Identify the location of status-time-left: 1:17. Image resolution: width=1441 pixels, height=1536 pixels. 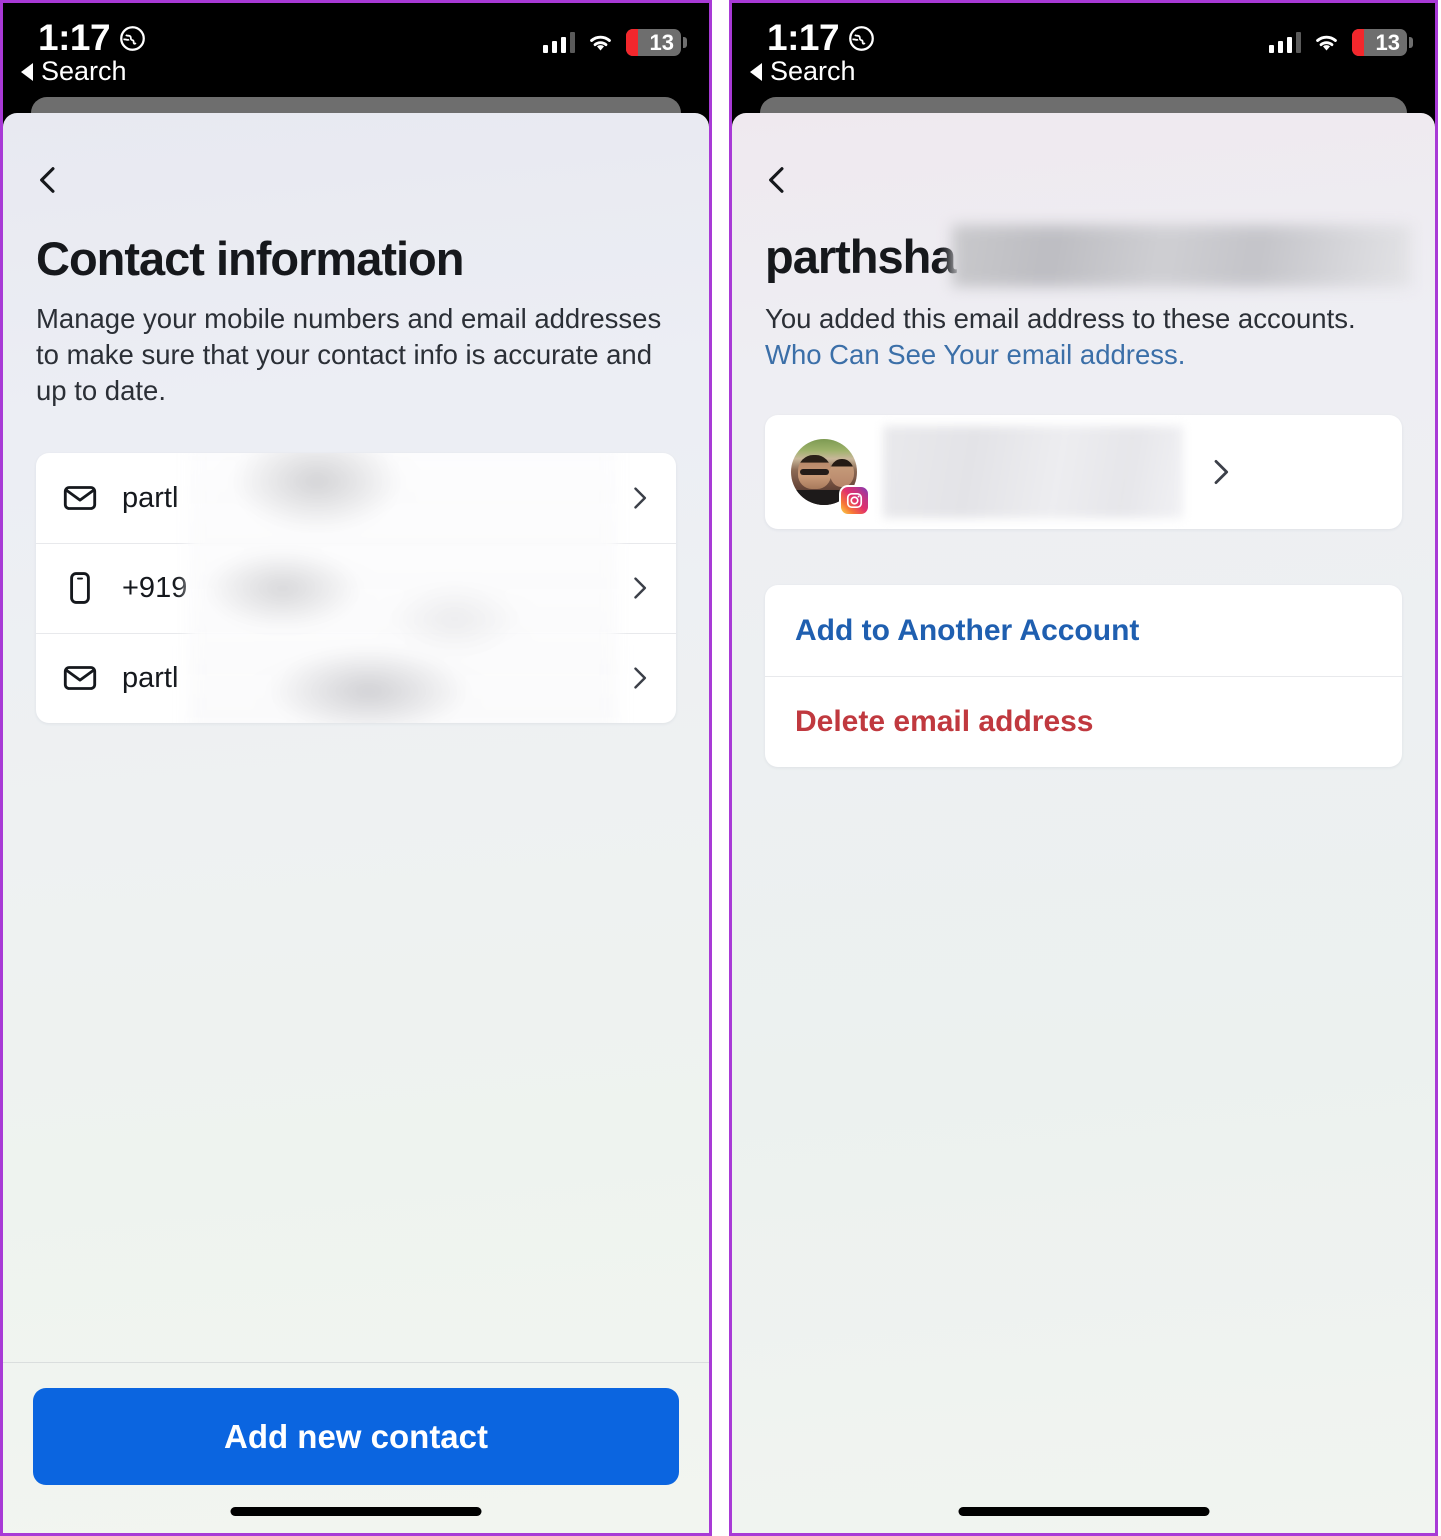
(92, 38).